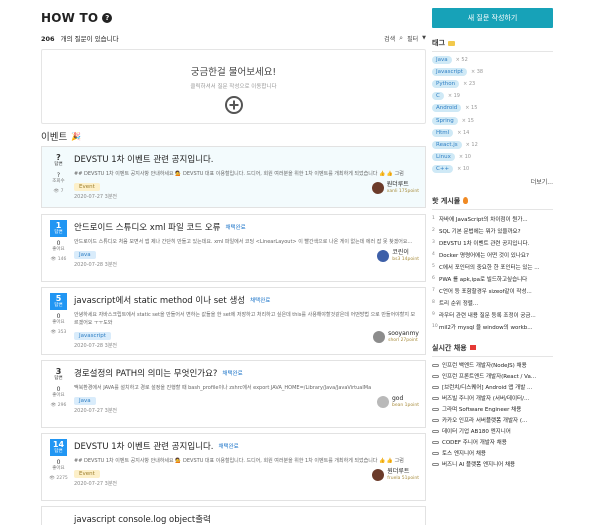 The width and height of the screenshot is (590, 525). What do you see at coordinates (492, 365) in the screenshot?
I see `job-item: 인프런 백엔드 개발자(NodeJS) 채용` at bounding box center [492, 365].